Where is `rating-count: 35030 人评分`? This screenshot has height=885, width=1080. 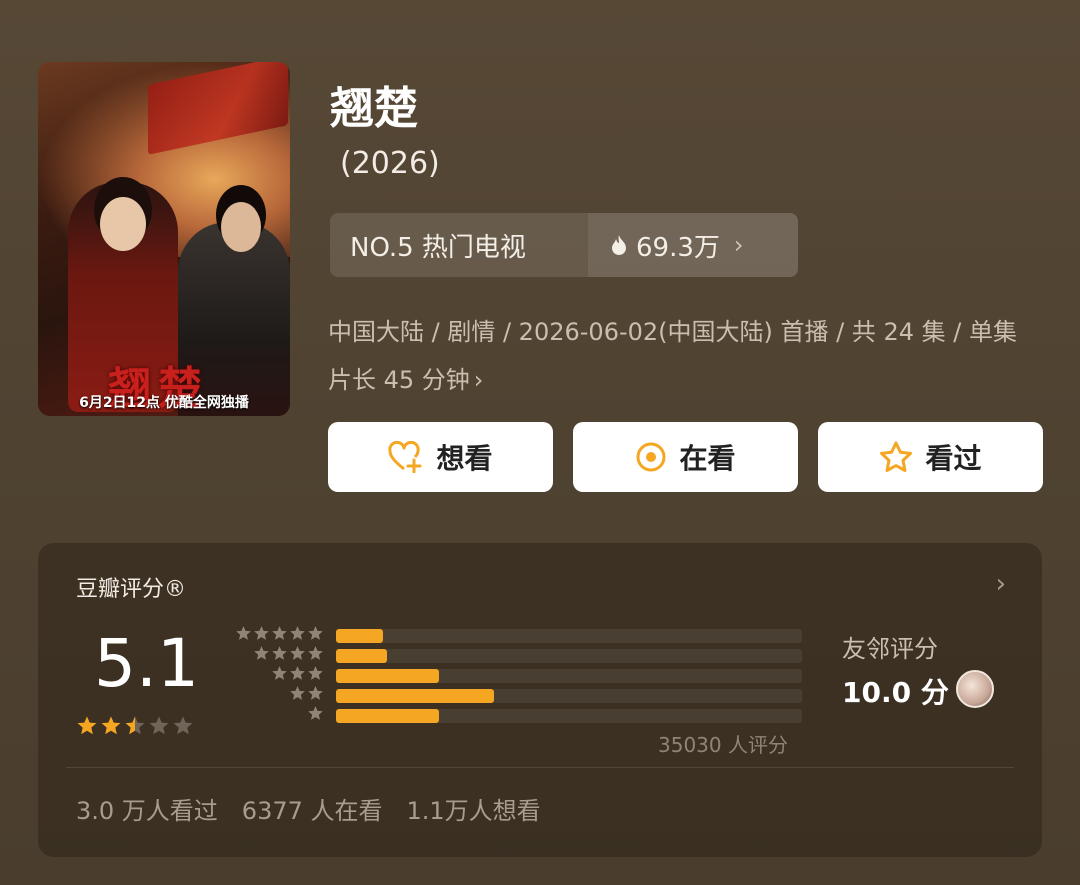
rating-count: 35030 人评分 is located at coordinates (723, 745).